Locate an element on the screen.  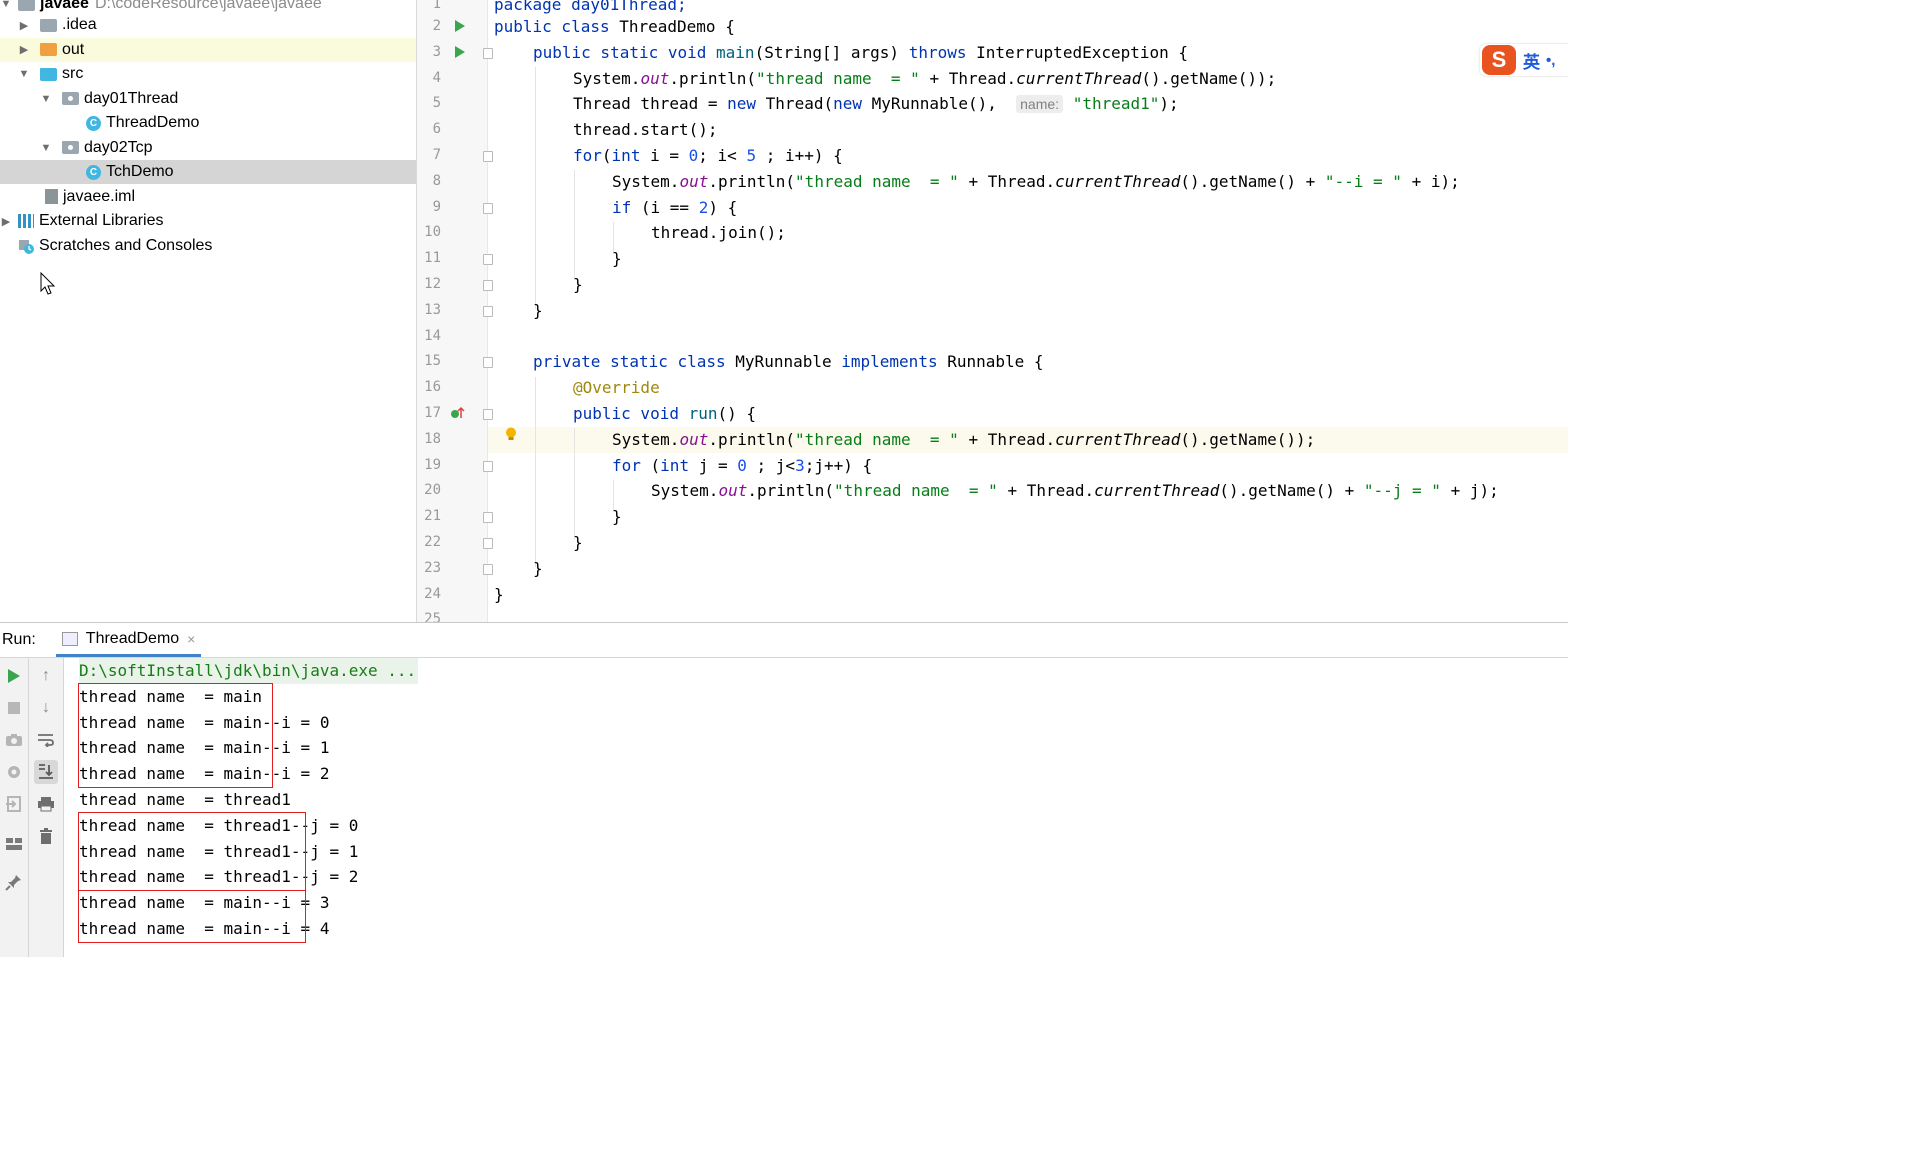
debug-settings-button is located at coordinates (14, 772).